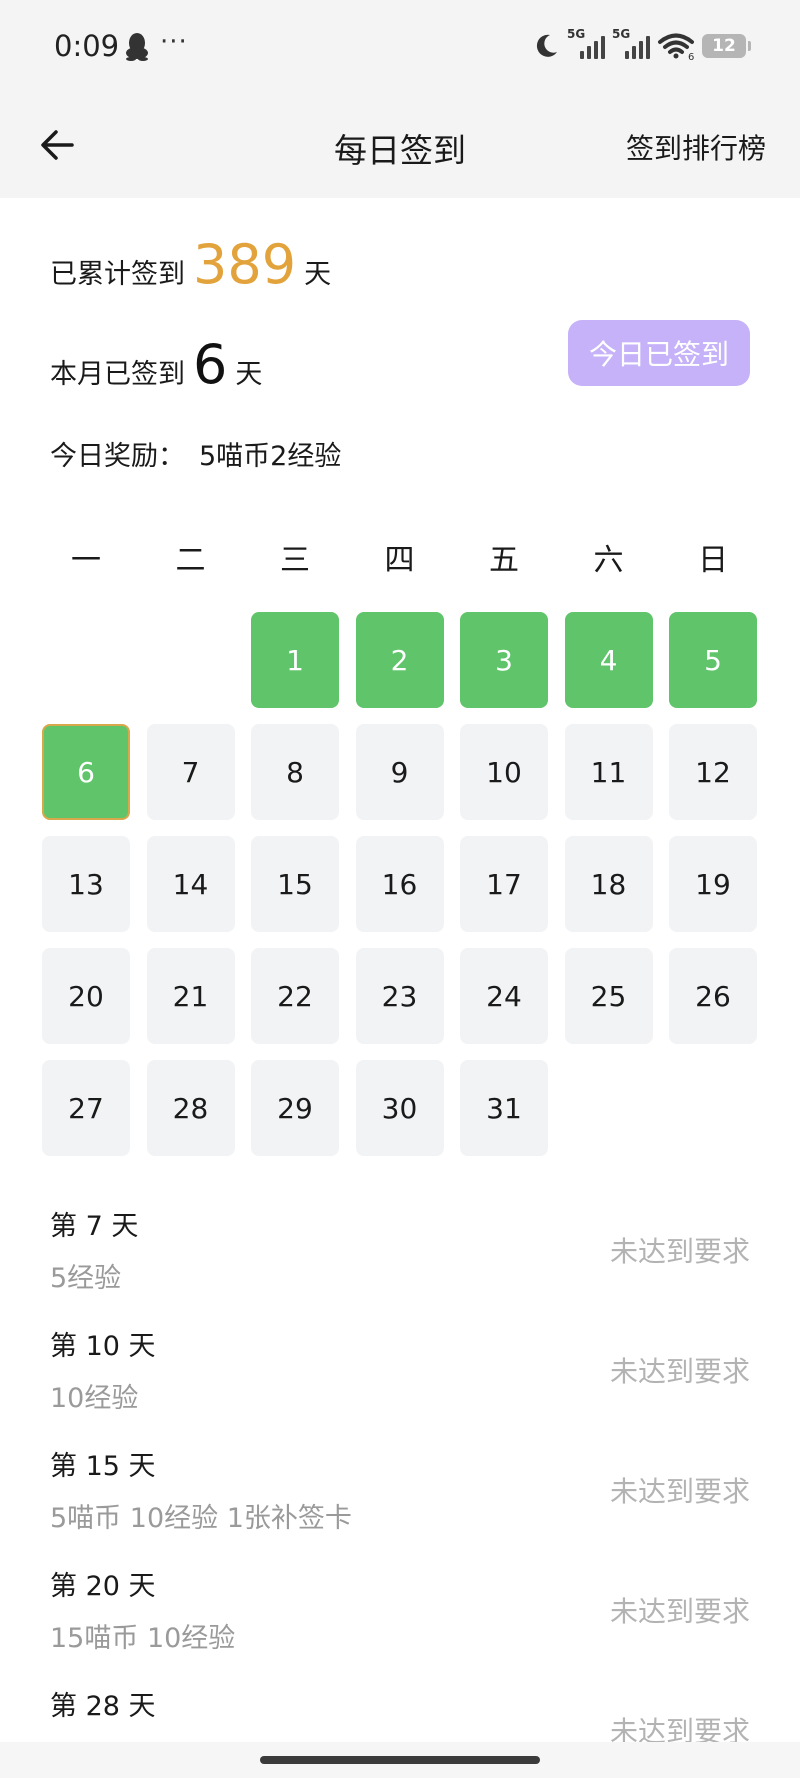  Describe the element at coordinates (504, 772) in the screenshot. I see `calendar-day-10: 10` at that location.